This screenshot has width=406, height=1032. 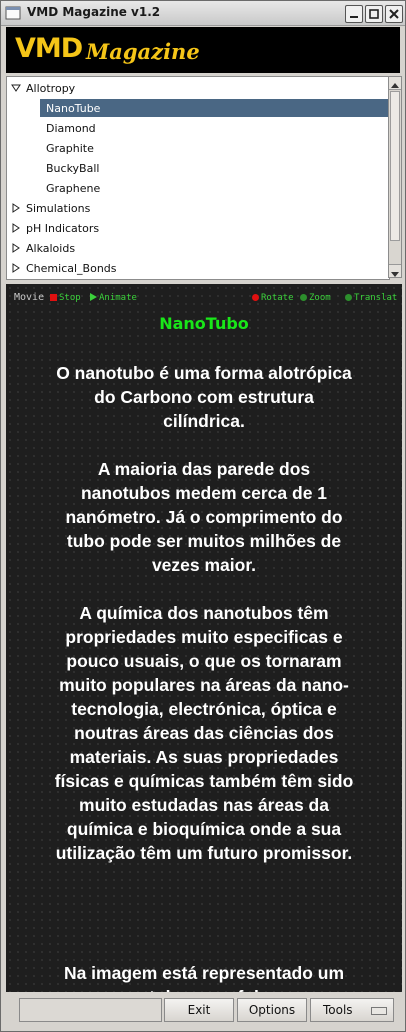 What do you see at coordinates (320, 298) in the screenshot?
I see `zoom-label: Zoom` at bounding box center [320, 298].